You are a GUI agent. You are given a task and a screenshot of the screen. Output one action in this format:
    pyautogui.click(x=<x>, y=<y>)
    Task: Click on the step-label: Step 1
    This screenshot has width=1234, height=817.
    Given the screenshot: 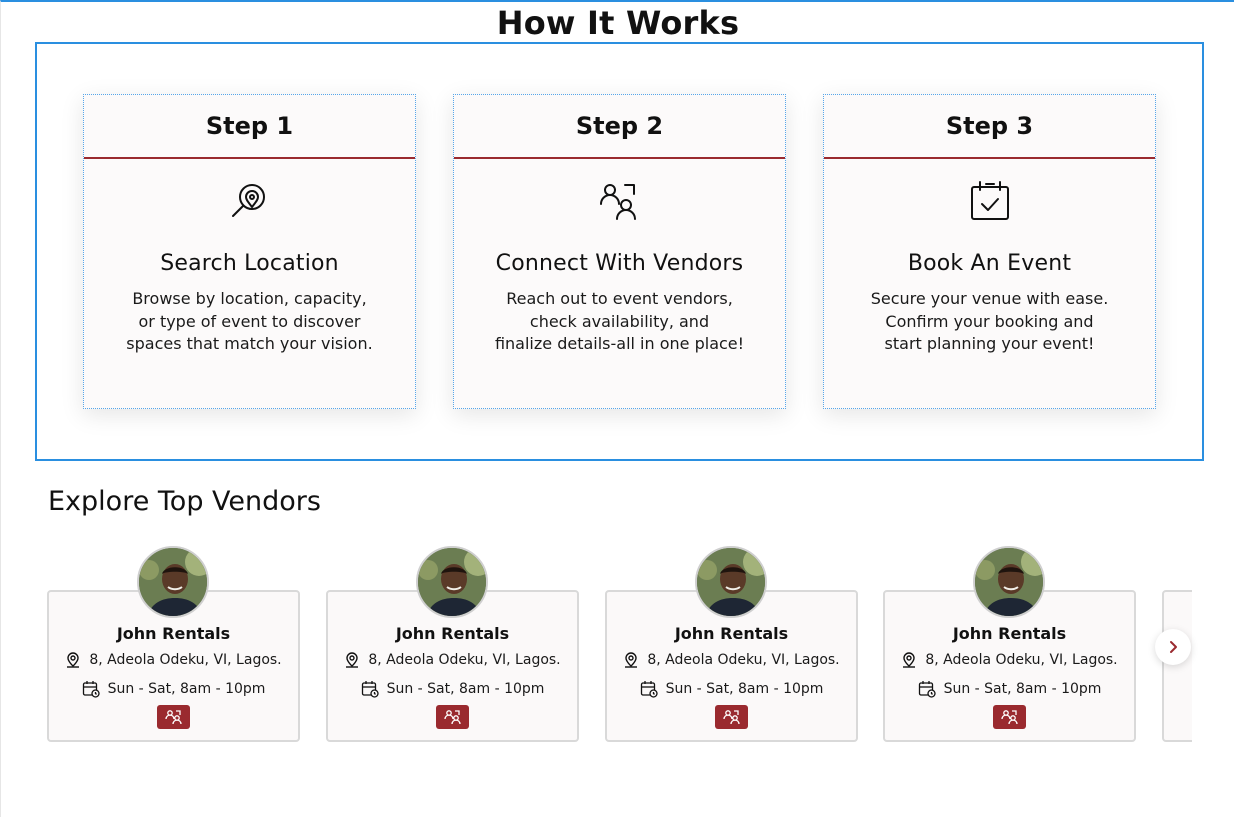 What is the action you would take?
    pyautogui.click(x=249, y=127)
    